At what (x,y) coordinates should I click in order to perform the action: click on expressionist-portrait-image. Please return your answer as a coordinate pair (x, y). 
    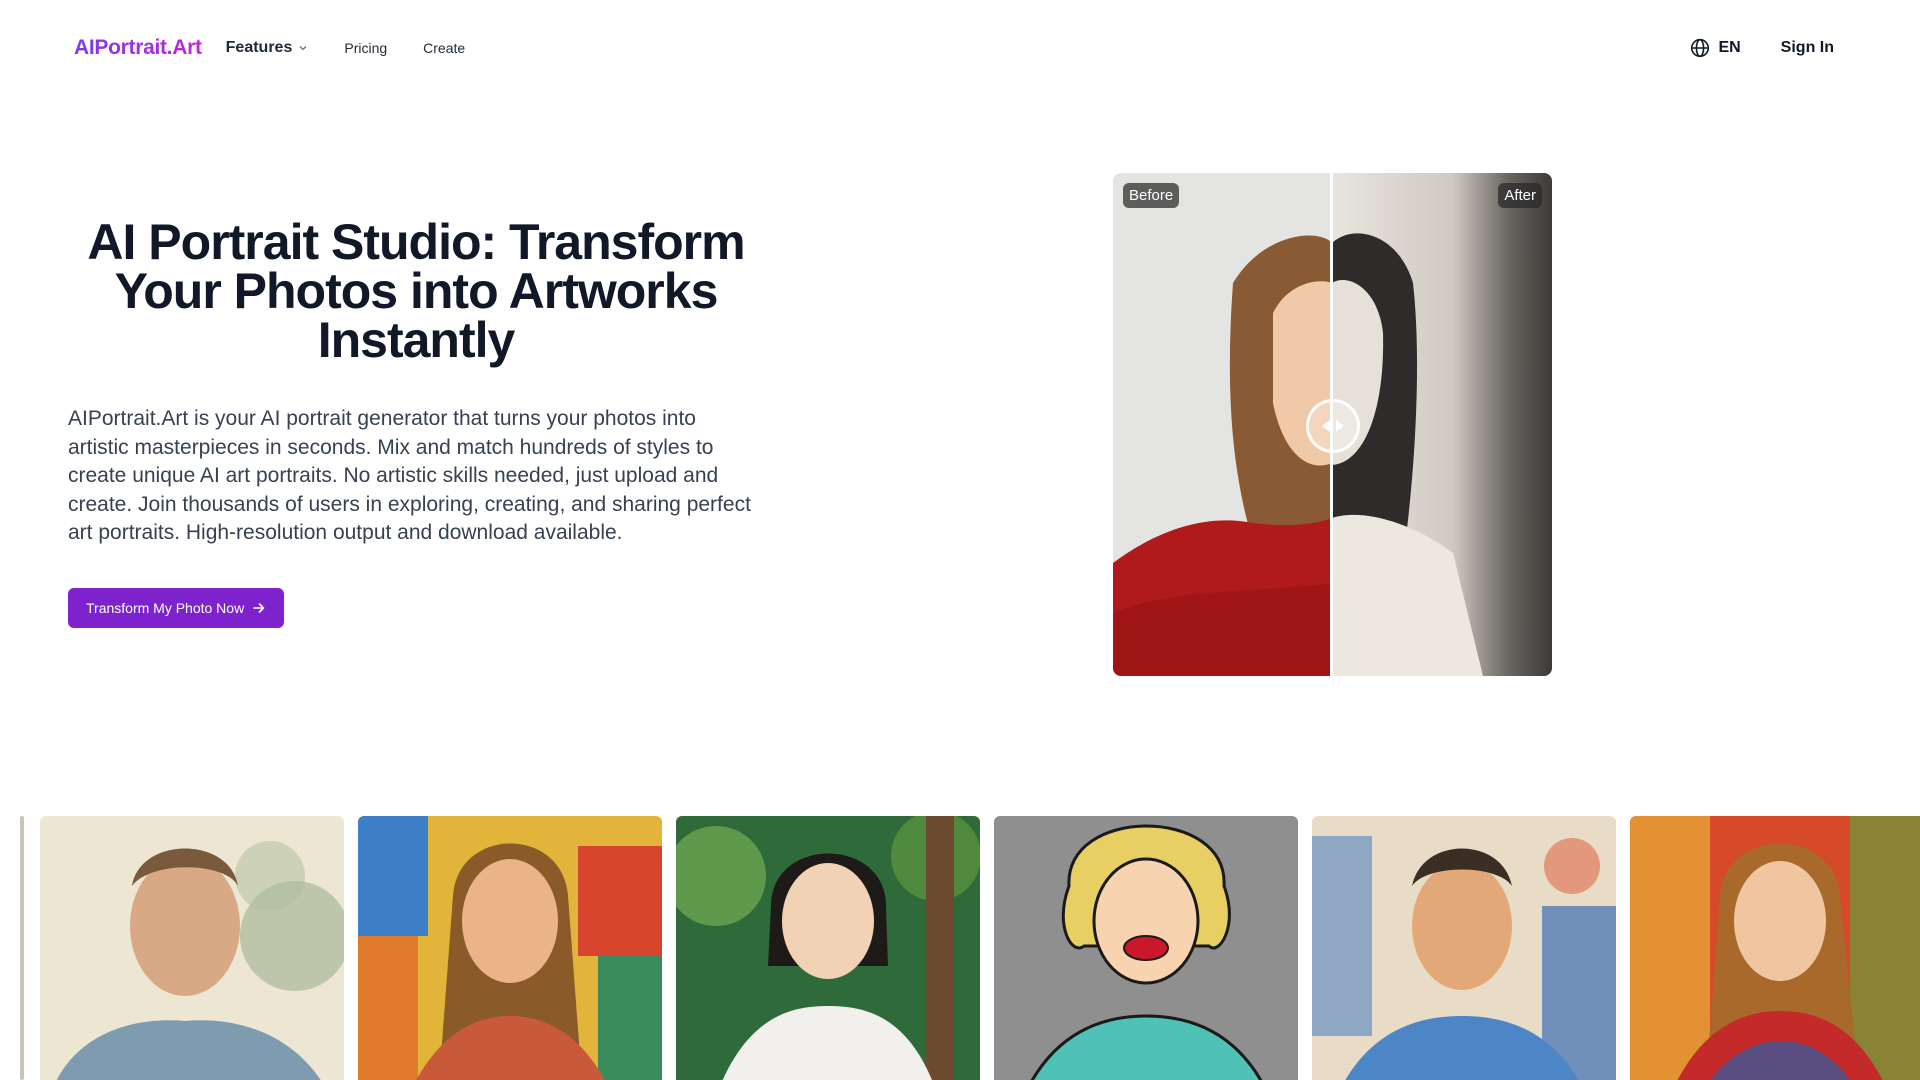
    Looking at the image, I should click on (1775, 948).